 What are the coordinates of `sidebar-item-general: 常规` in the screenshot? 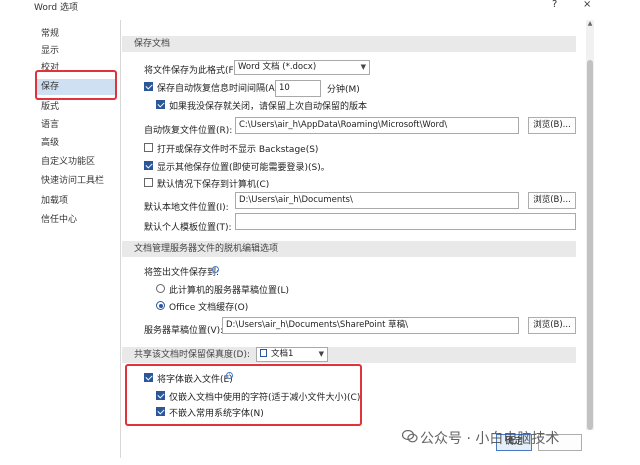 It's located at (50, 34).